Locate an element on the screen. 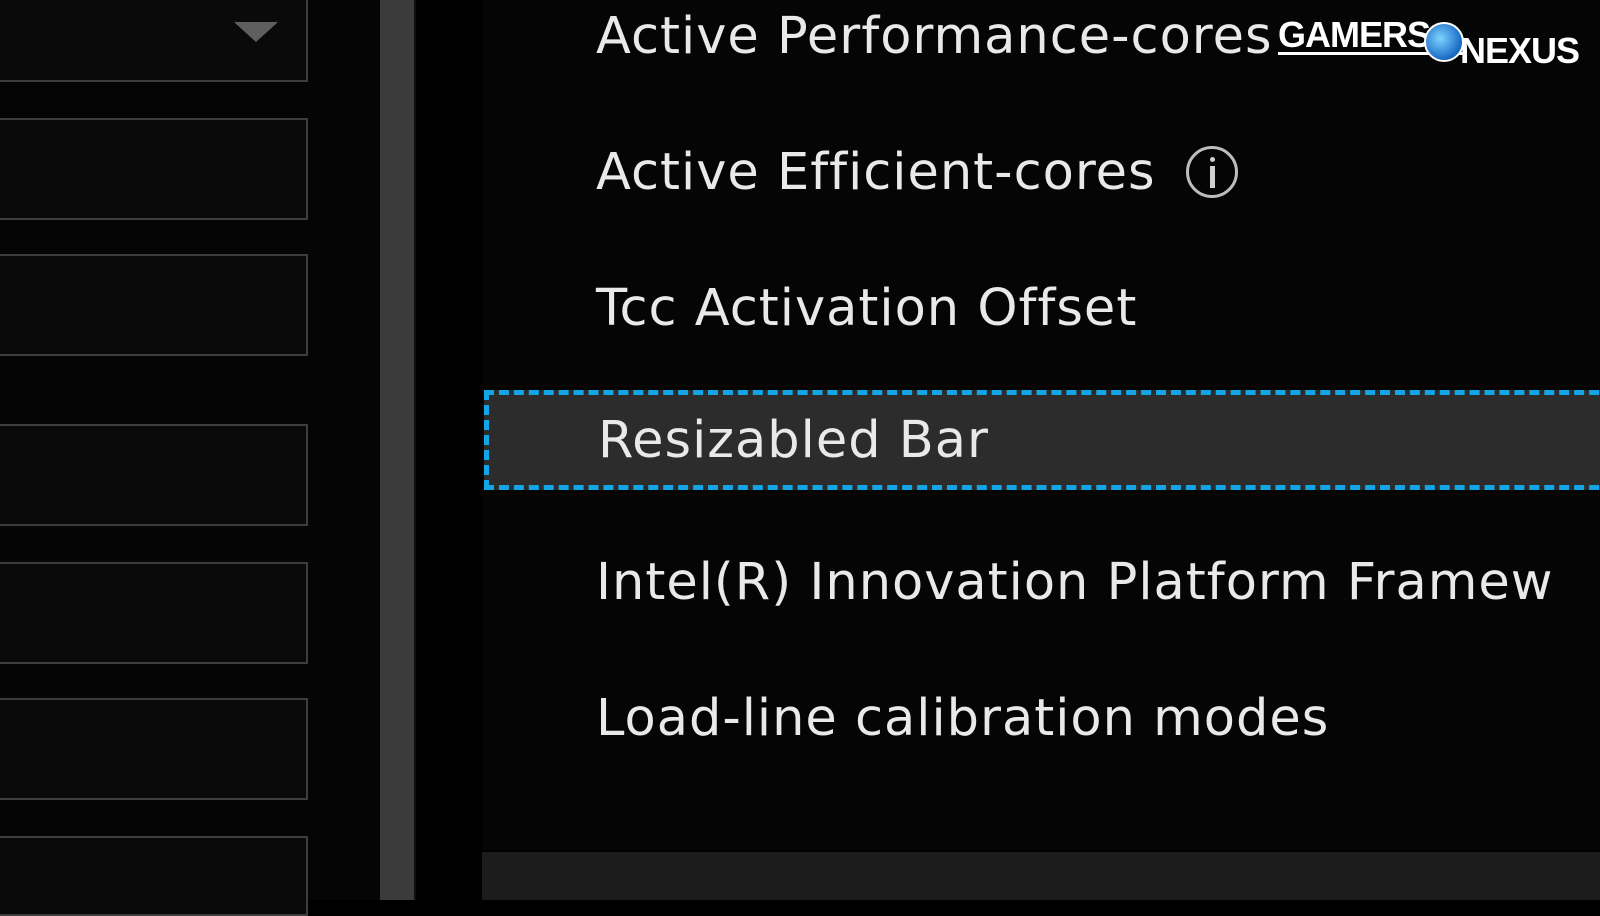 The width and height of the screenshot is (1600, 916). globe-icon is located at coordinates (1444, 42).